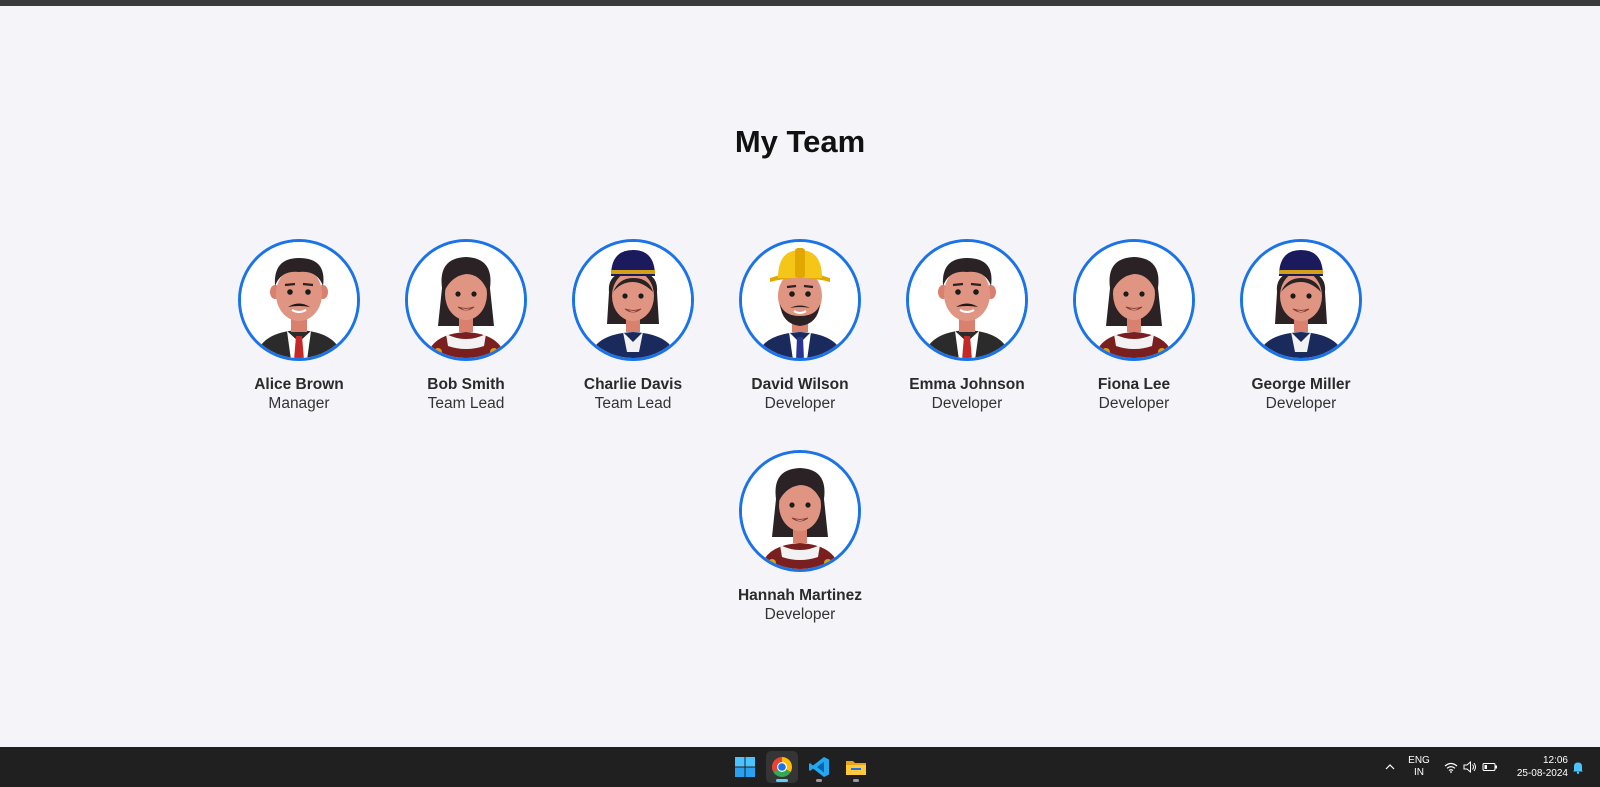 The height and width of the screenshot is (787, 1600). I want to click on team-member-card: Charlie Davis Team Lead, so click(633, 326).